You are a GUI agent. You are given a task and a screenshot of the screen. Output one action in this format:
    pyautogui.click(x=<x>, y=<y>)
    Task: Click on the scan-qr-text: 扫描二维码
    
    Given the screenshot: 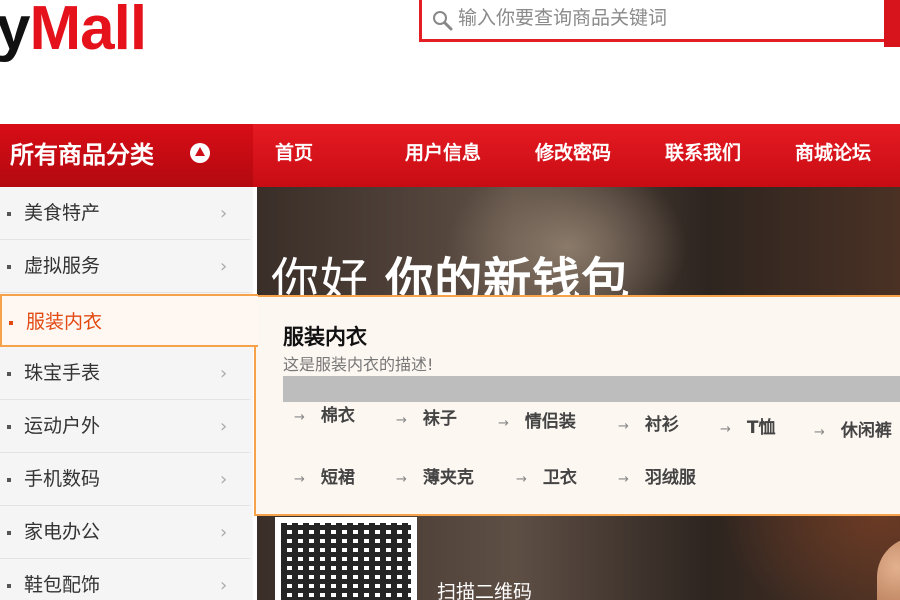 What is the action you would take?
    pyautogui.click(x=485, y=590)
    